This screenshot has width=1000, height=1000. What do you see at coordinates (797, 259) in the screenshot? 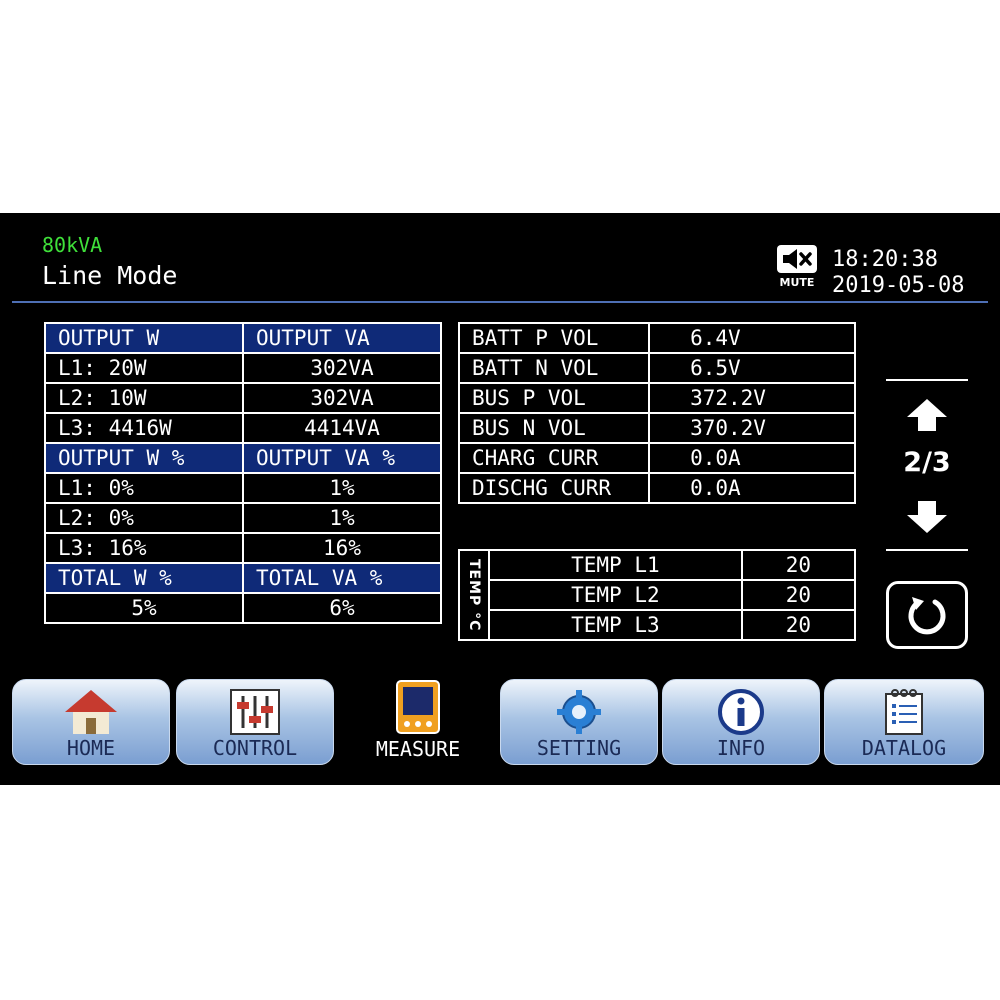
I see `speaker-mute-icon` at bounding box center [797, 259].